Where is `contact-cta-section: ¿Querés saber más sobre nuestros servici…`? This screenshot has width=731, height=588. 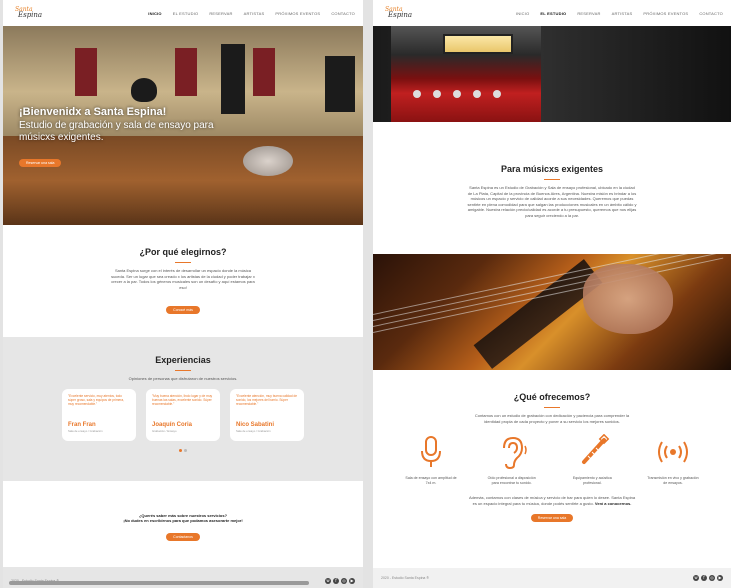
contact-cta-section: ¿Querés saber más sobre nuestros servici… is located at coordinates (183, 524).